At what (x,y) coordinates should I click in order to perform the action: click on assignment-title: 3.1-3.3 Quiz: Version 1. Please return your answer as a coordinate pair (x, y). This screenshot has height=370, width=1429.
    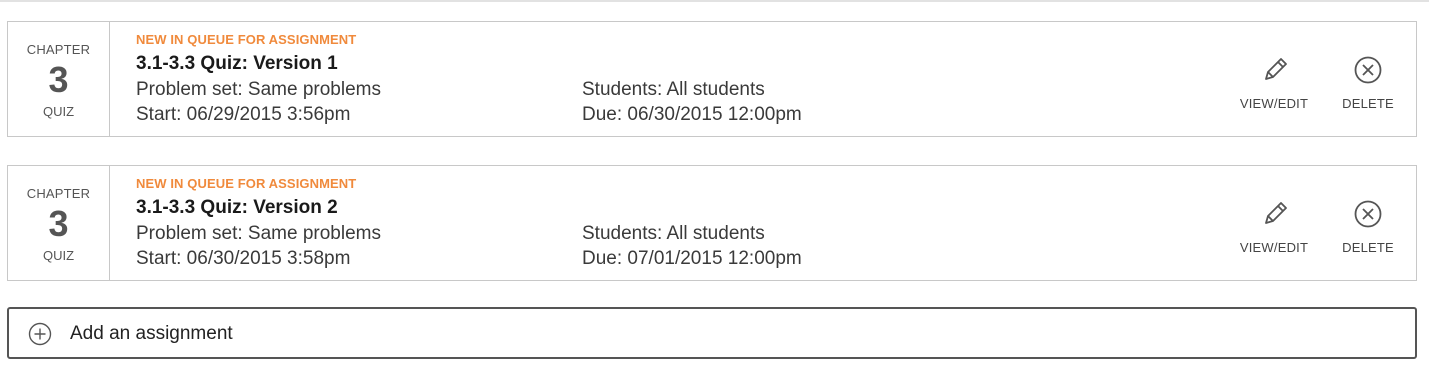
    Looking at the image, I should click on (237, 63).